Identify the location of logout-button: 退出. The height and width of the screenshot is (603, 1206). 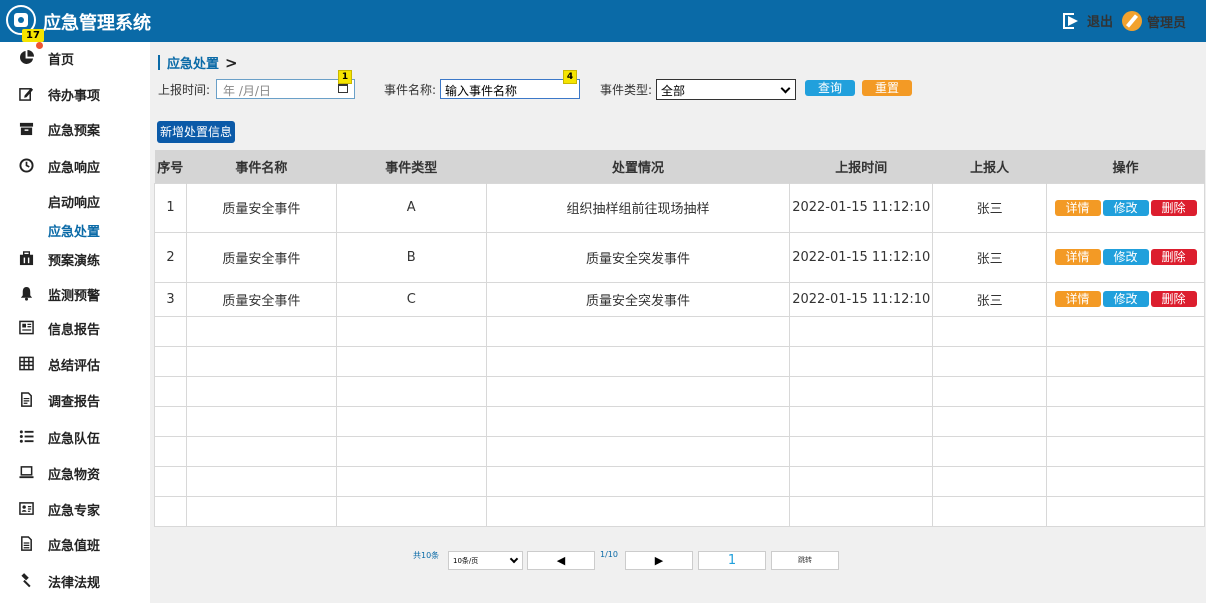
(1088, 20).